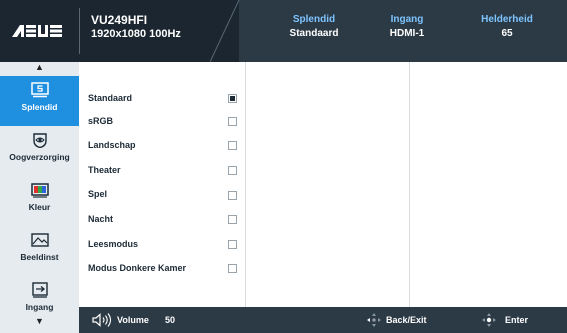 The height and width of the screenshot is (333, 567). I want to click on radio-modus-donkere-kamer, so click(232, 268).